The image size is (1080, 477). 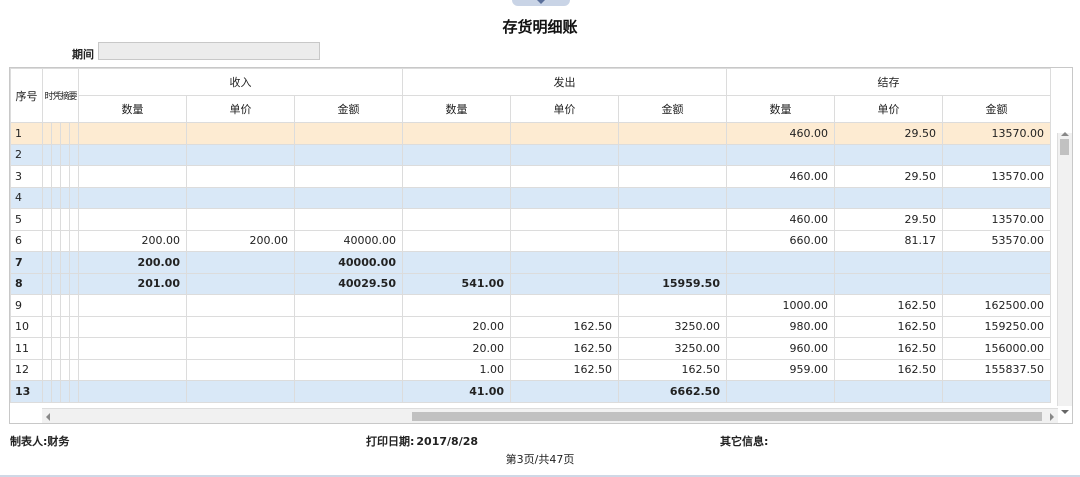 I want to click on row-seq: 1, so click(x=26, y=133).